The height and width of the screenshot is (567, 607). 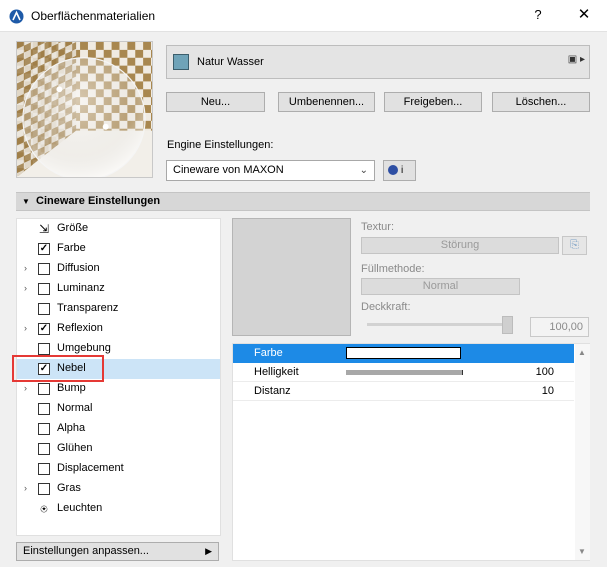 I want to click on param-name: Farbe, so click(x=268, y=353).